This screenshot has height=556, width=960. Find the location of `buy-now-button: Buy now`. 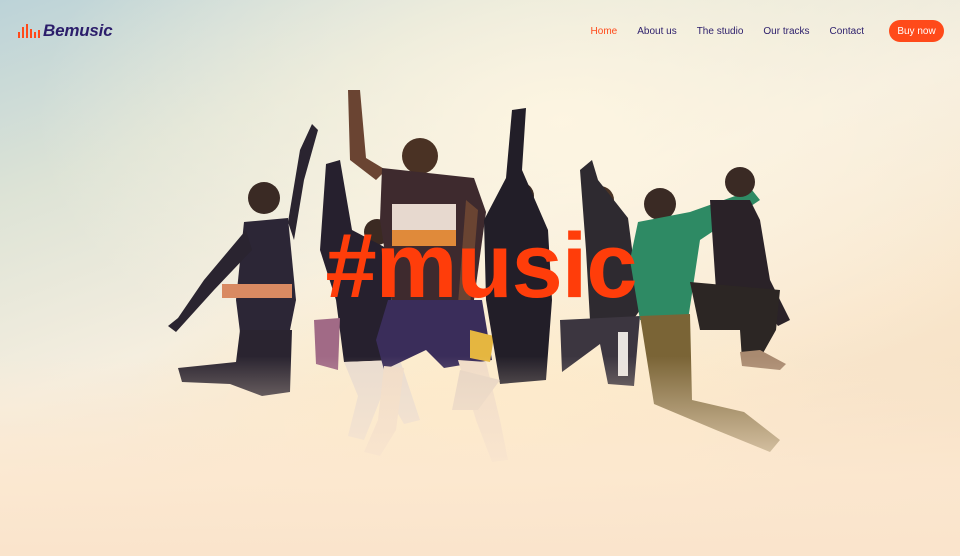

buy-now-button: Buy now is located at coordinates (916, 31).